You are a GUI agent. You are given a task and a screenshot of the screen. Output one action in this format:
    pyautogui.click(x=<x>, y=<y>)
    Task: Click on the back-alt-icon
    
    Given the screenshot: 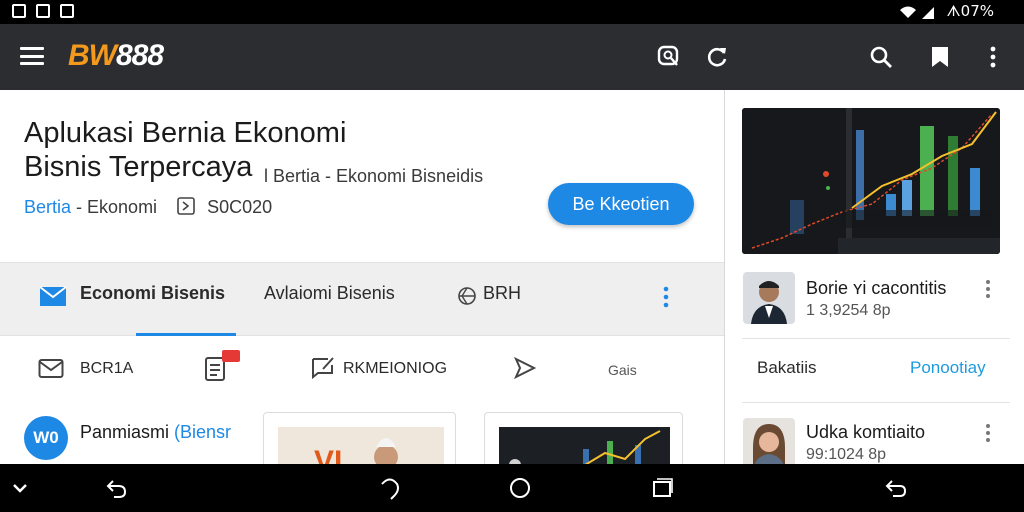 What is the action you would take?
    pyautogui.click(x=896, y=488)
    